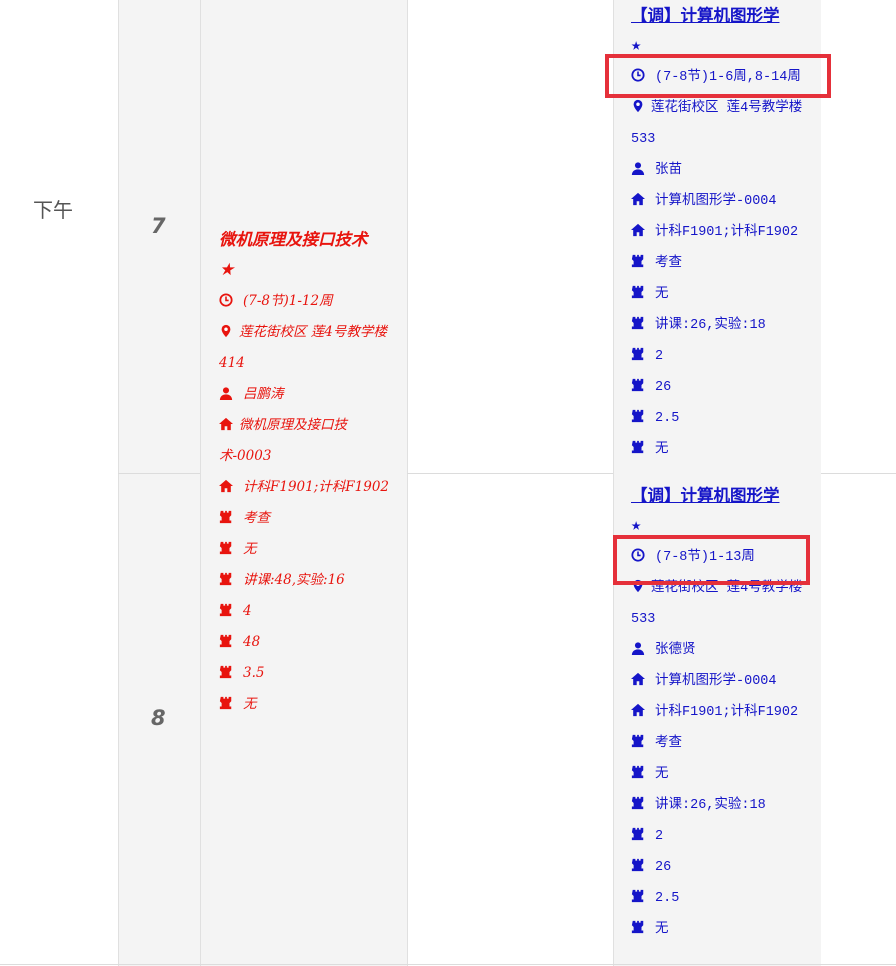 The width and height of the screenshot is (896, 966). I want to click on credits-row: 3.5, so click(309, 673).